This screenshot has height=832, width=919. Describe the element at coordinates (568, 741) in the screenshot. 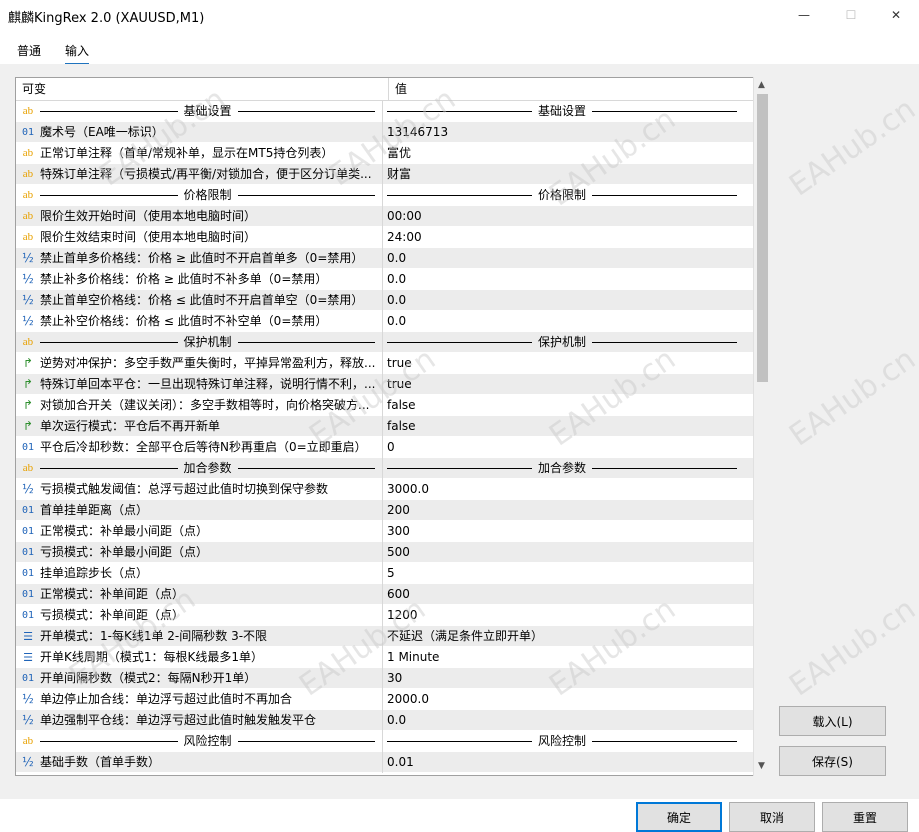

I see `value-cell: 风险控制` at that location.